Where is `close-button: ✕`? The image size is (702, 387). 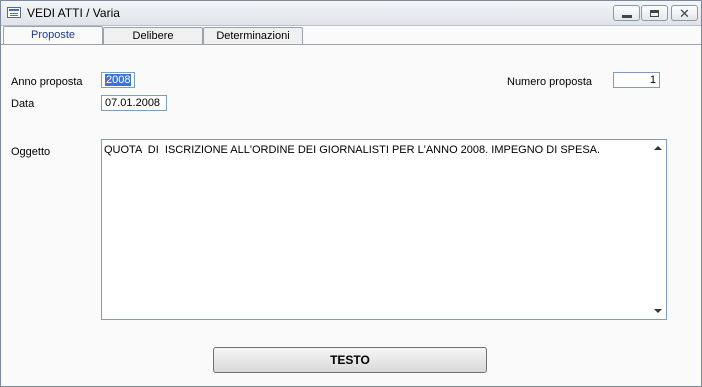
close-button: ✕ is located at coordinates (684, 13).